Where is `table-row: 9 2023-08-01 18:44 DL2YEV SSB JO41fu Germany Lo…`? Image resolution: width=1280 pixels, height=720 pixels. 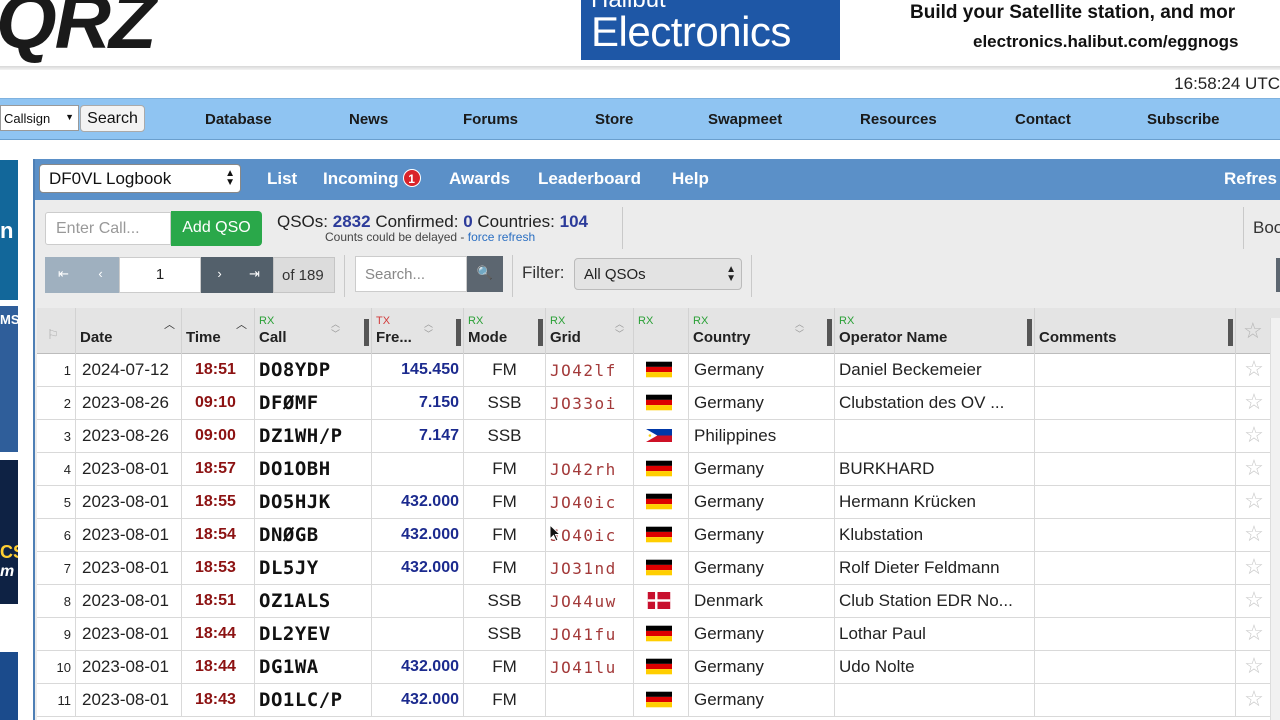
table-row: 9 2023-08-01 18:44 DL2YEV SSB JO41fu Germany Lo… is located at coordinates (658, 634).